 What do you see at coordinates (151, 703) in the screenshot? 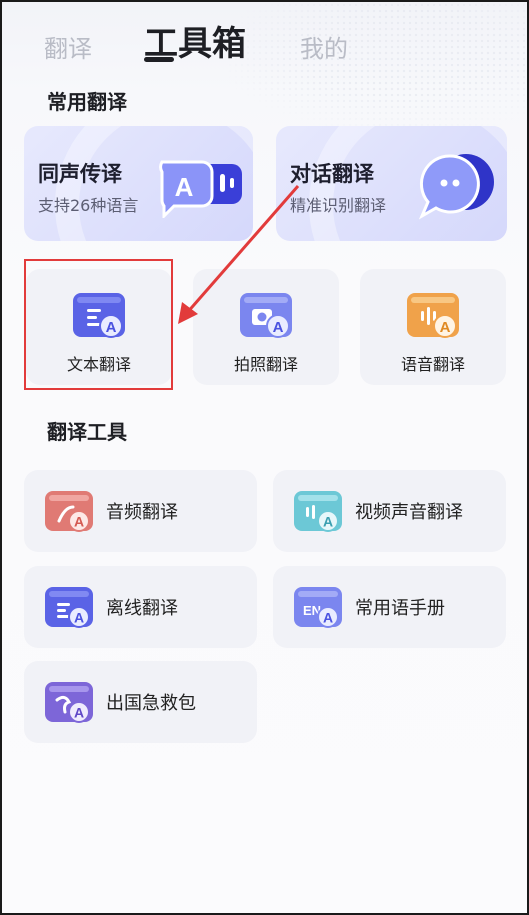
I see `tool-label: 出国急救包` at bounding box center [151, 703].